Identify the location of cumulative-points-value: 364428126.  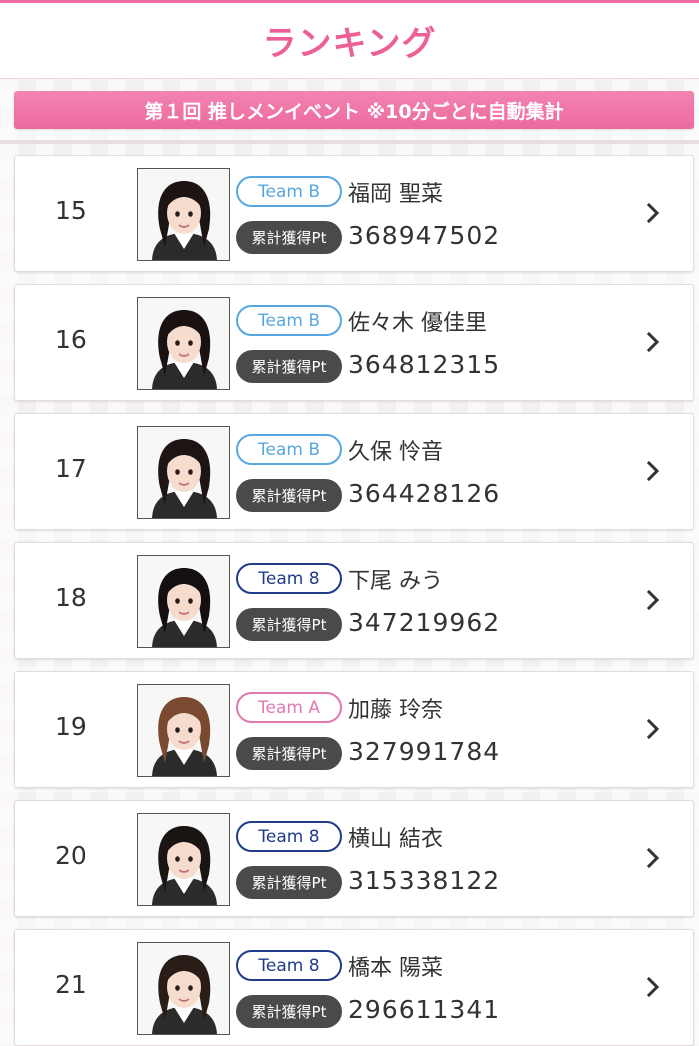
(424, 493).